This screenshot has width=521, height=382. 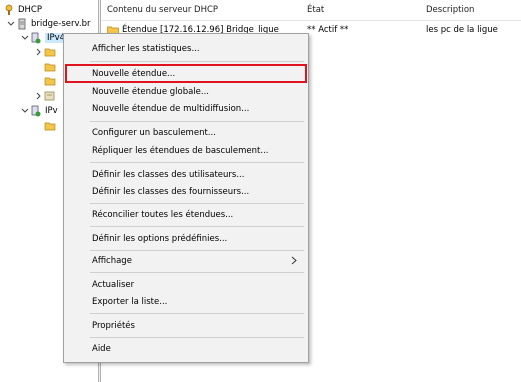 I want to click on tree-node-dhcp: DHCP, so click(x=22, y=10).